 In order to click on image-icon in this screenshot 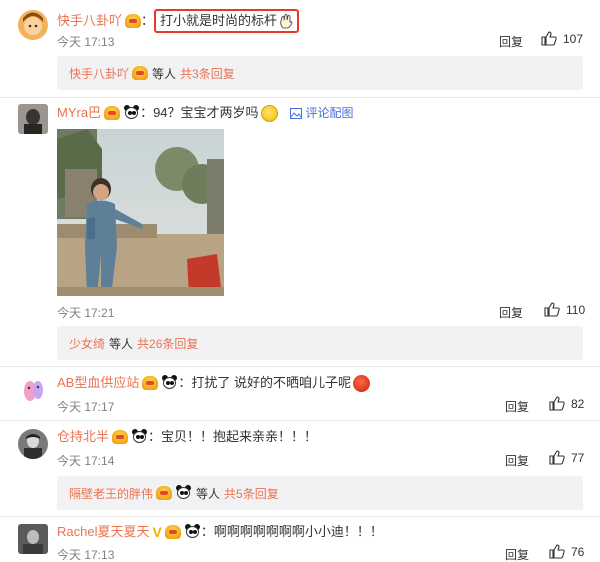, I will do `click(295, 113)`.